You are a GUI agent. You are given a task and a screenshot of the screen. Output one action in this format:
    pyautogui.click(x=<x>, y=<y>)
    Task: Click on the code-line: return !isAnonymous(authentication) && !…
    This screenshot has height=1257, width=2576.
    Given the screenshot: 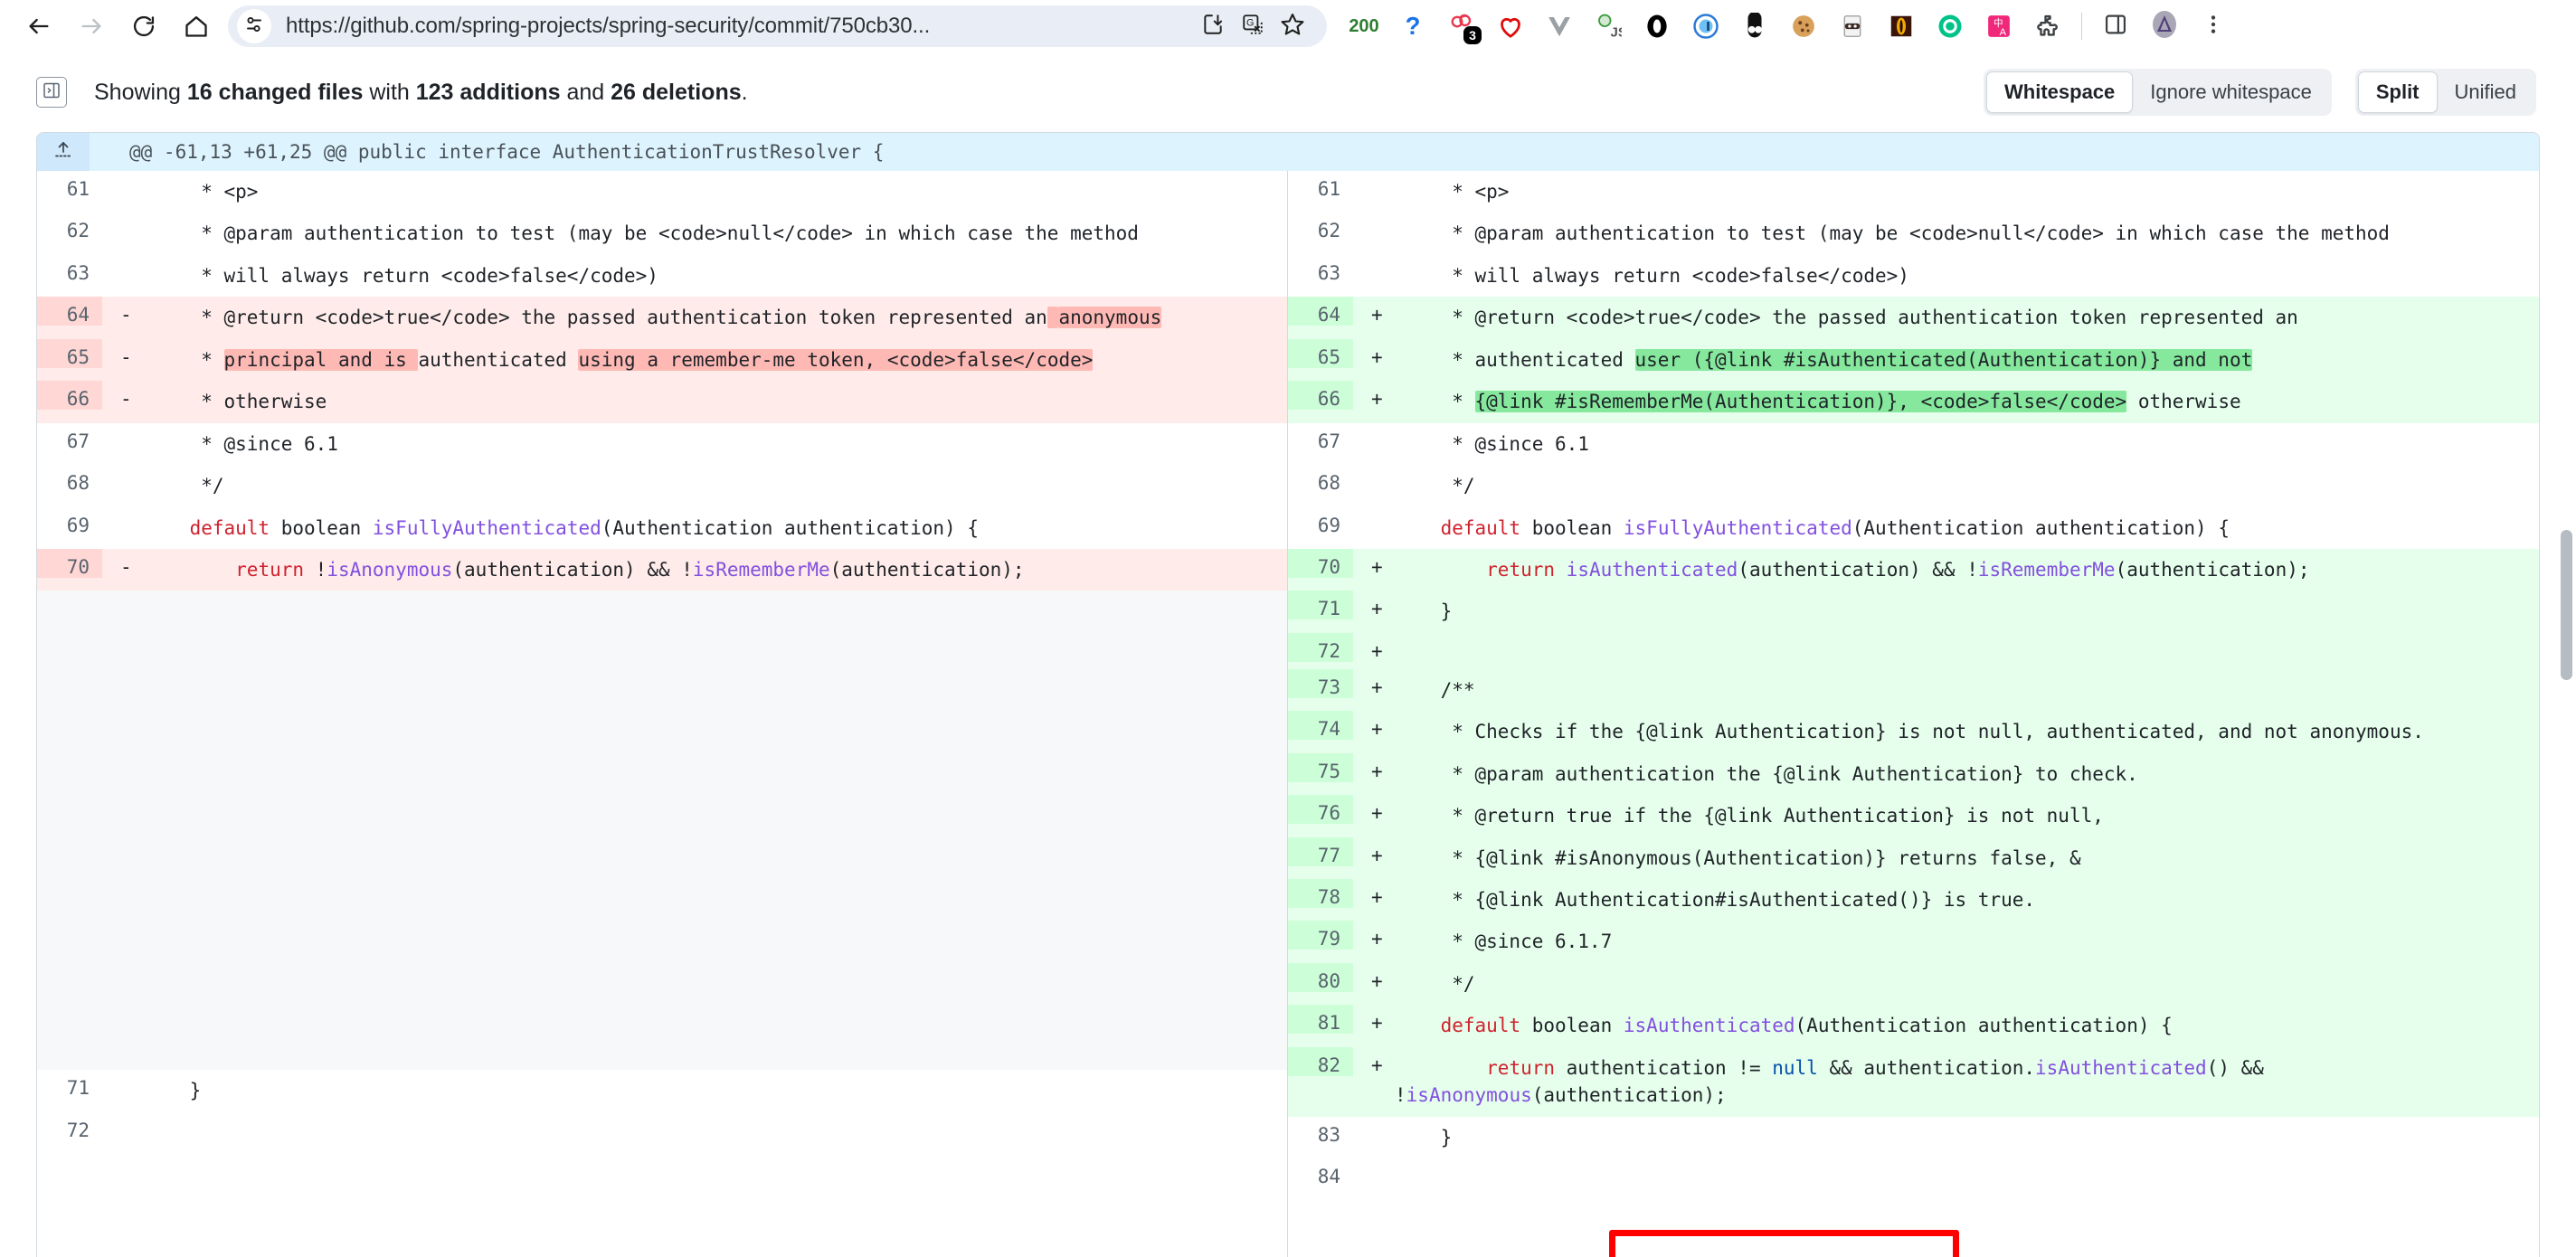 What is the action you would take?
    pyautogui.click(x=715, y=570)
    